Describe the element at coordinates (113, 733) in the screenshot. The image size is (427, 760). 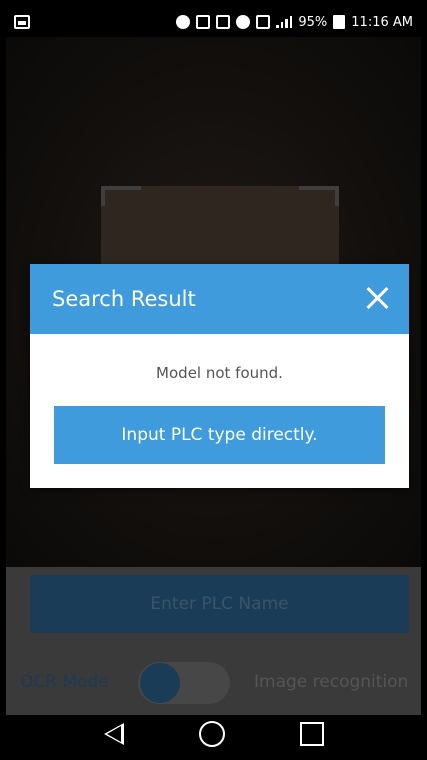
I see `back-icon` at that location.